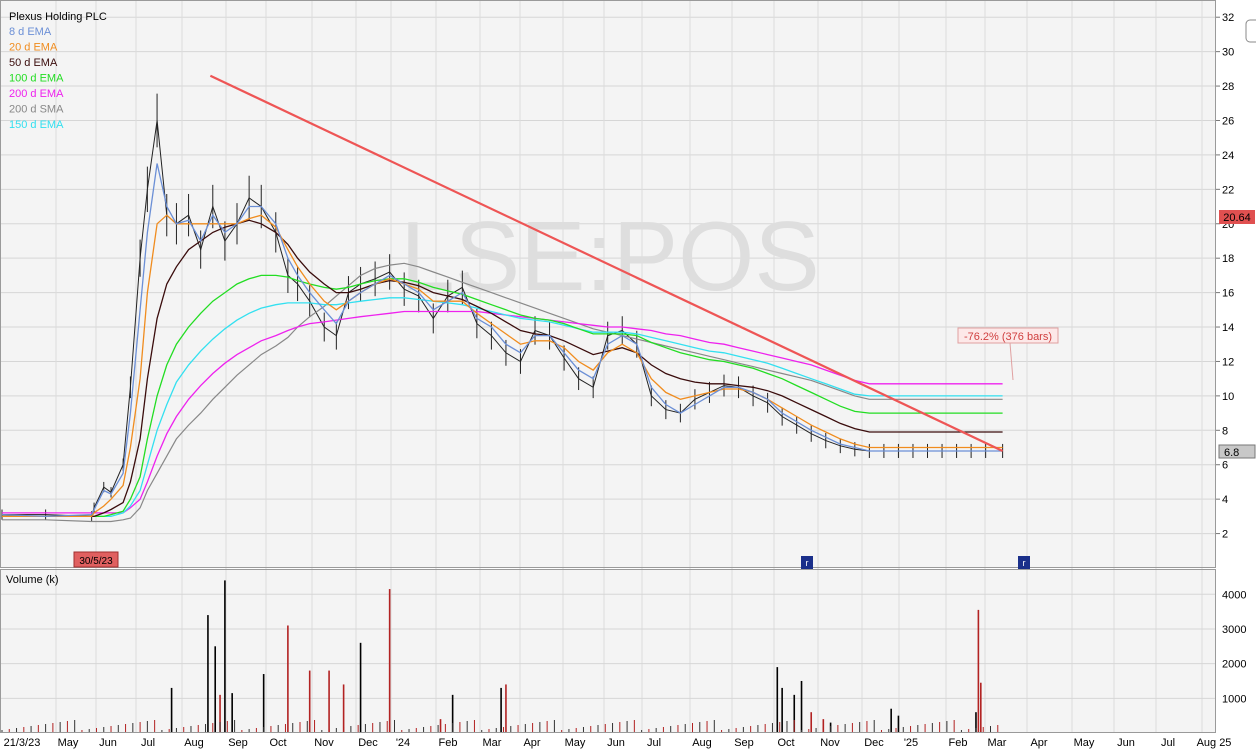  Describe the element at coordinates (1228, 397) in the screenshot. I see `price-tick-label: 10` at that location.